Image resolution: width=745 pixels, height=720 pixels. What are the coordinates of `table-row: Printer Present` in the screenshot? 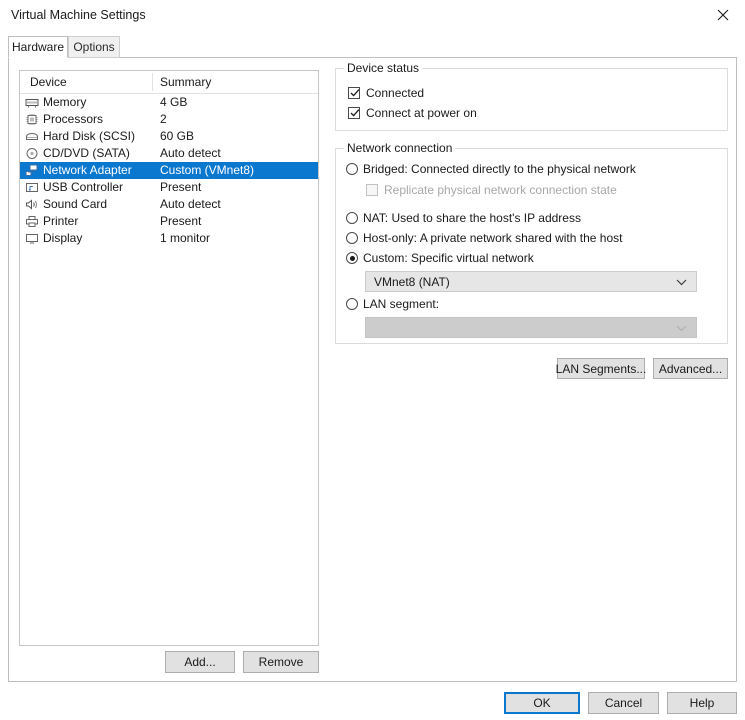 It's located at (169, 221).